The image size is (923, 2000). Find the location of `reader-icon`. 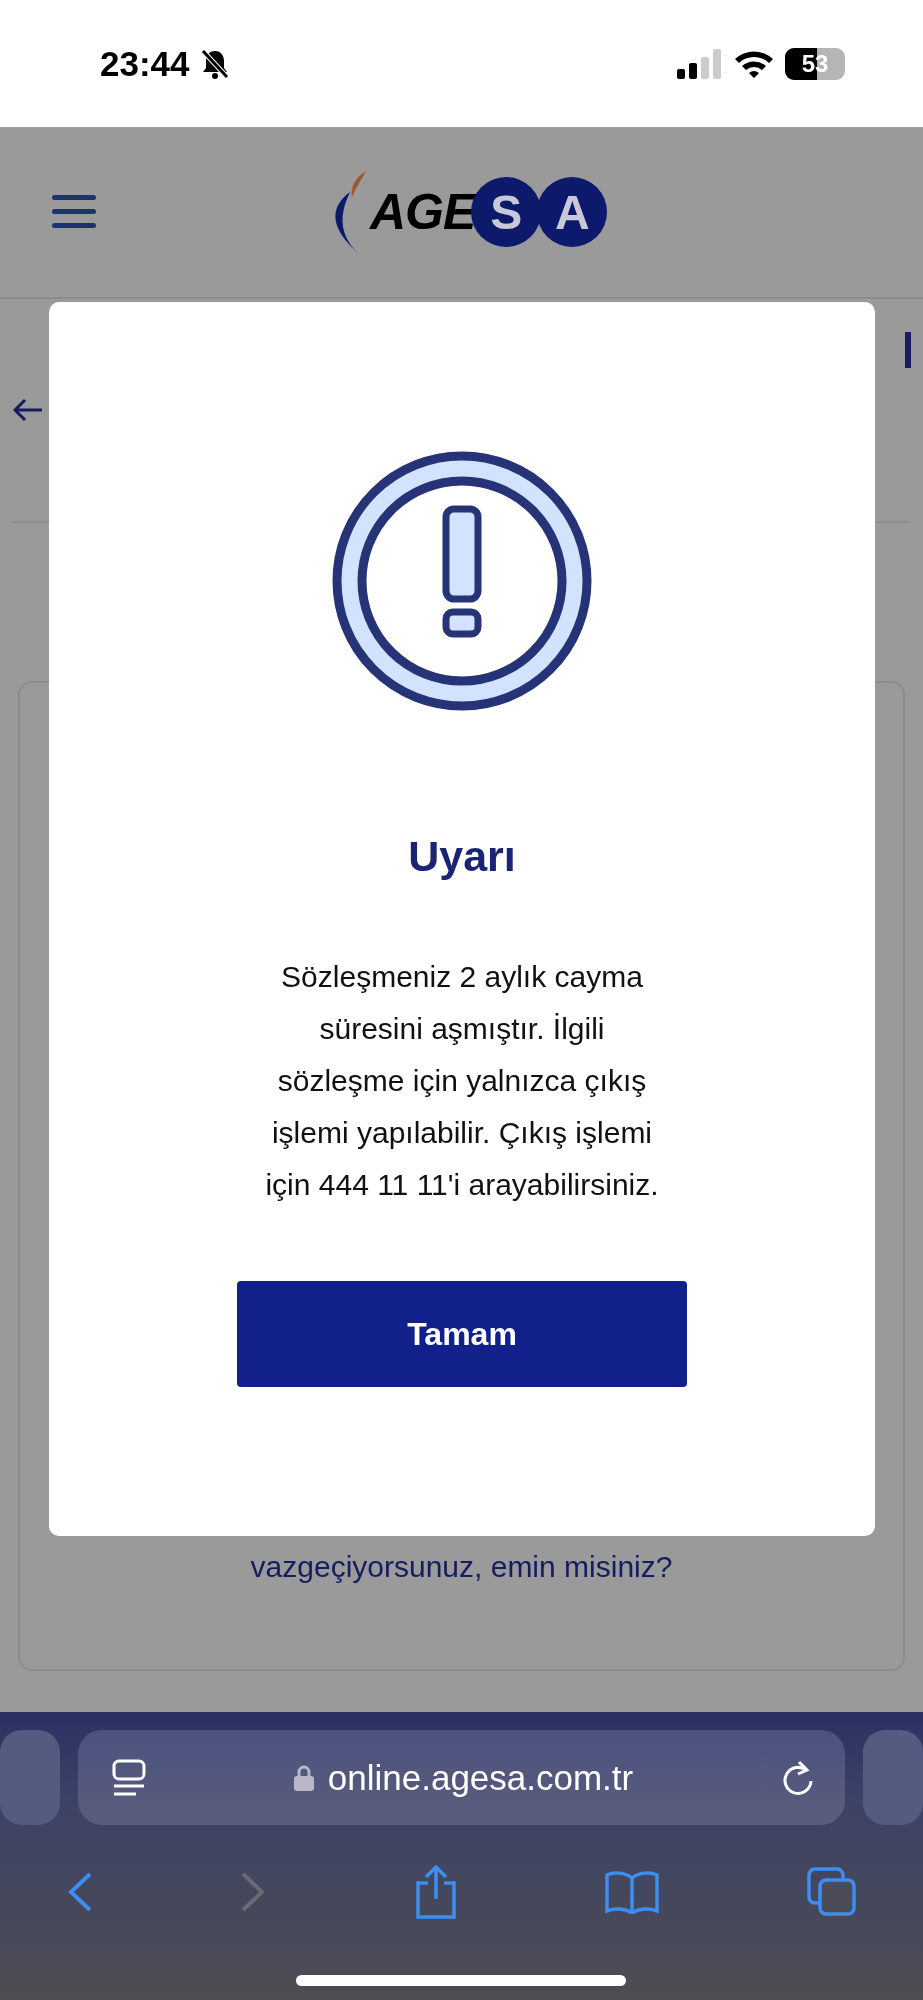

reader-icon is located at coordinates (129, 1777).